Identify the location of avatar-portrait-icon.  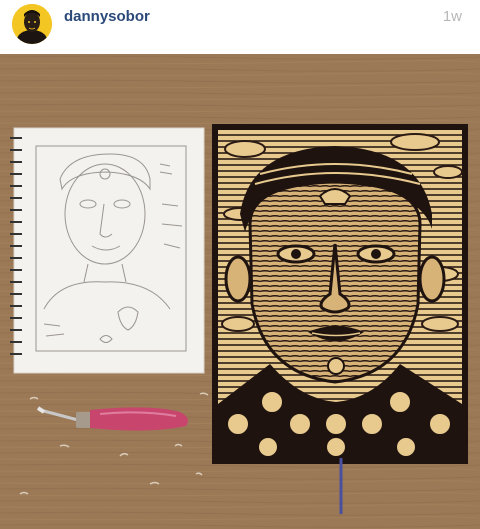
(32, 24).